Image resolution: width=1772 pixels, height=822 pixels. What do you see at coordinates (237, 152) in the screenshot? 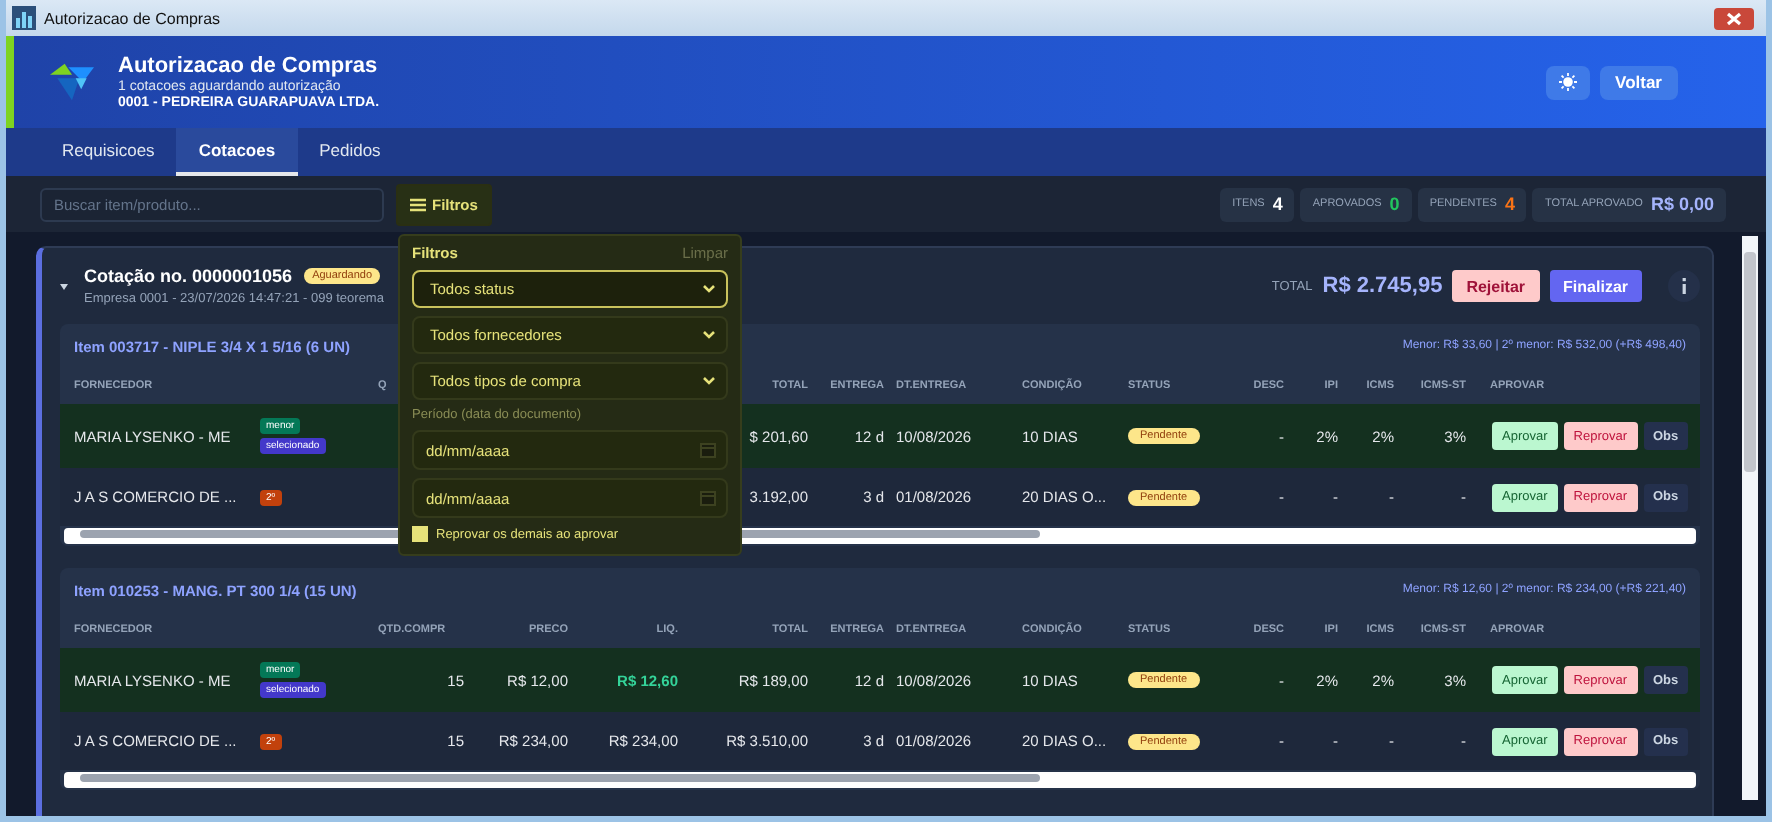
I see `tab: Cotacoes` at bounding box center [237, 152].